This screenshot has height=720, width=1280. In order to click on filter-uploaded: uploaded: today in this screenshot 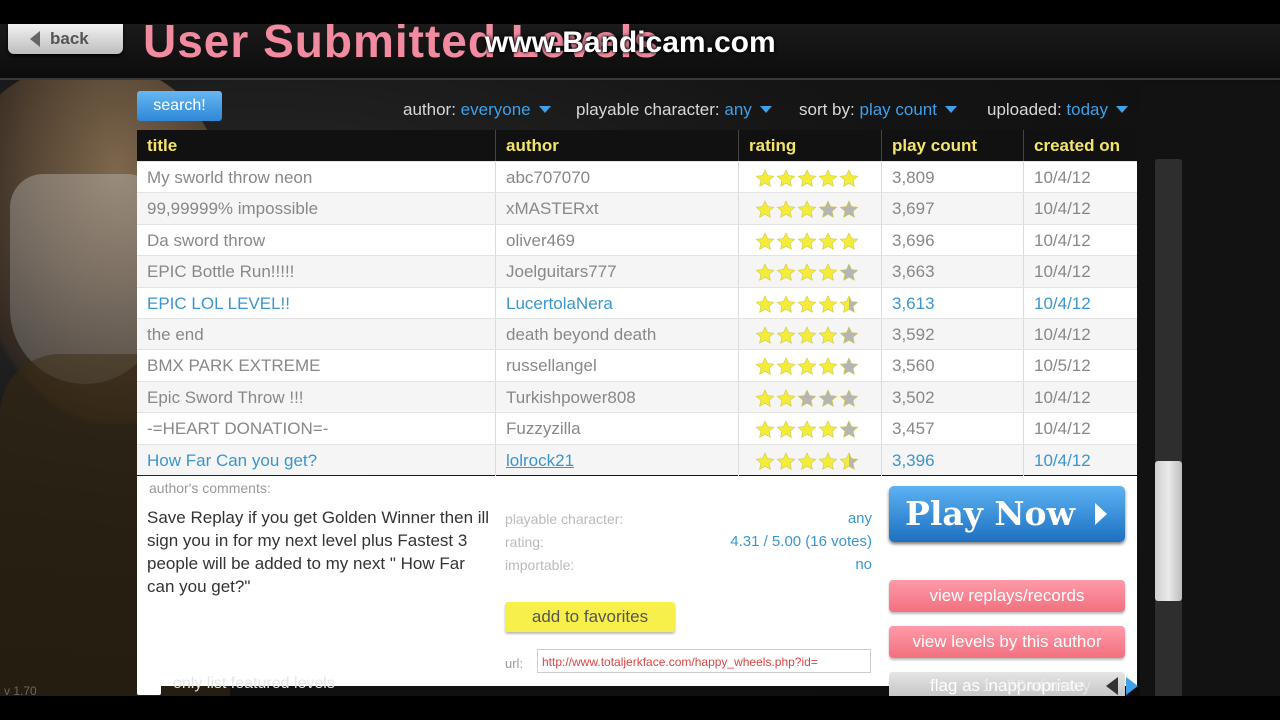, I will do `click(1058, 110)`.